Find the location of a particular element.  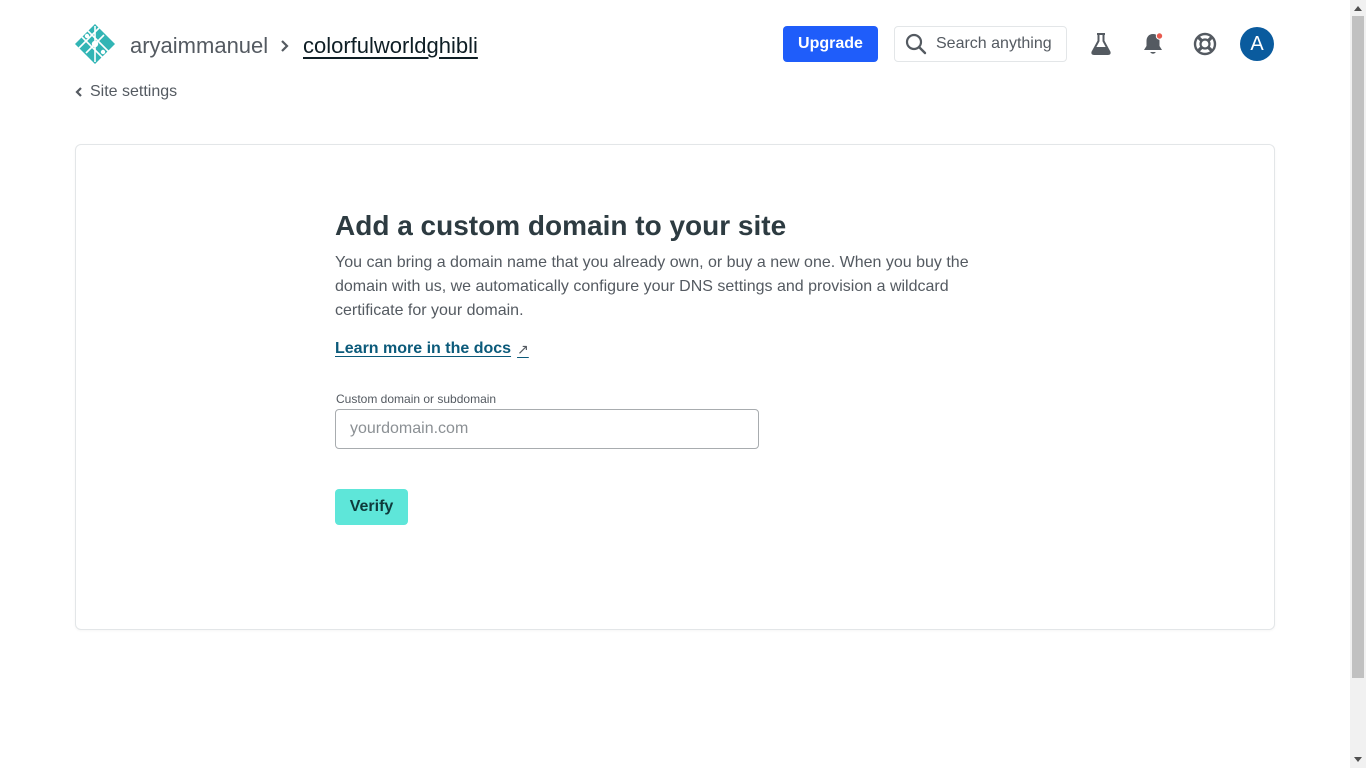

lifebuoy-icon is located at coordinates (1205, 44).